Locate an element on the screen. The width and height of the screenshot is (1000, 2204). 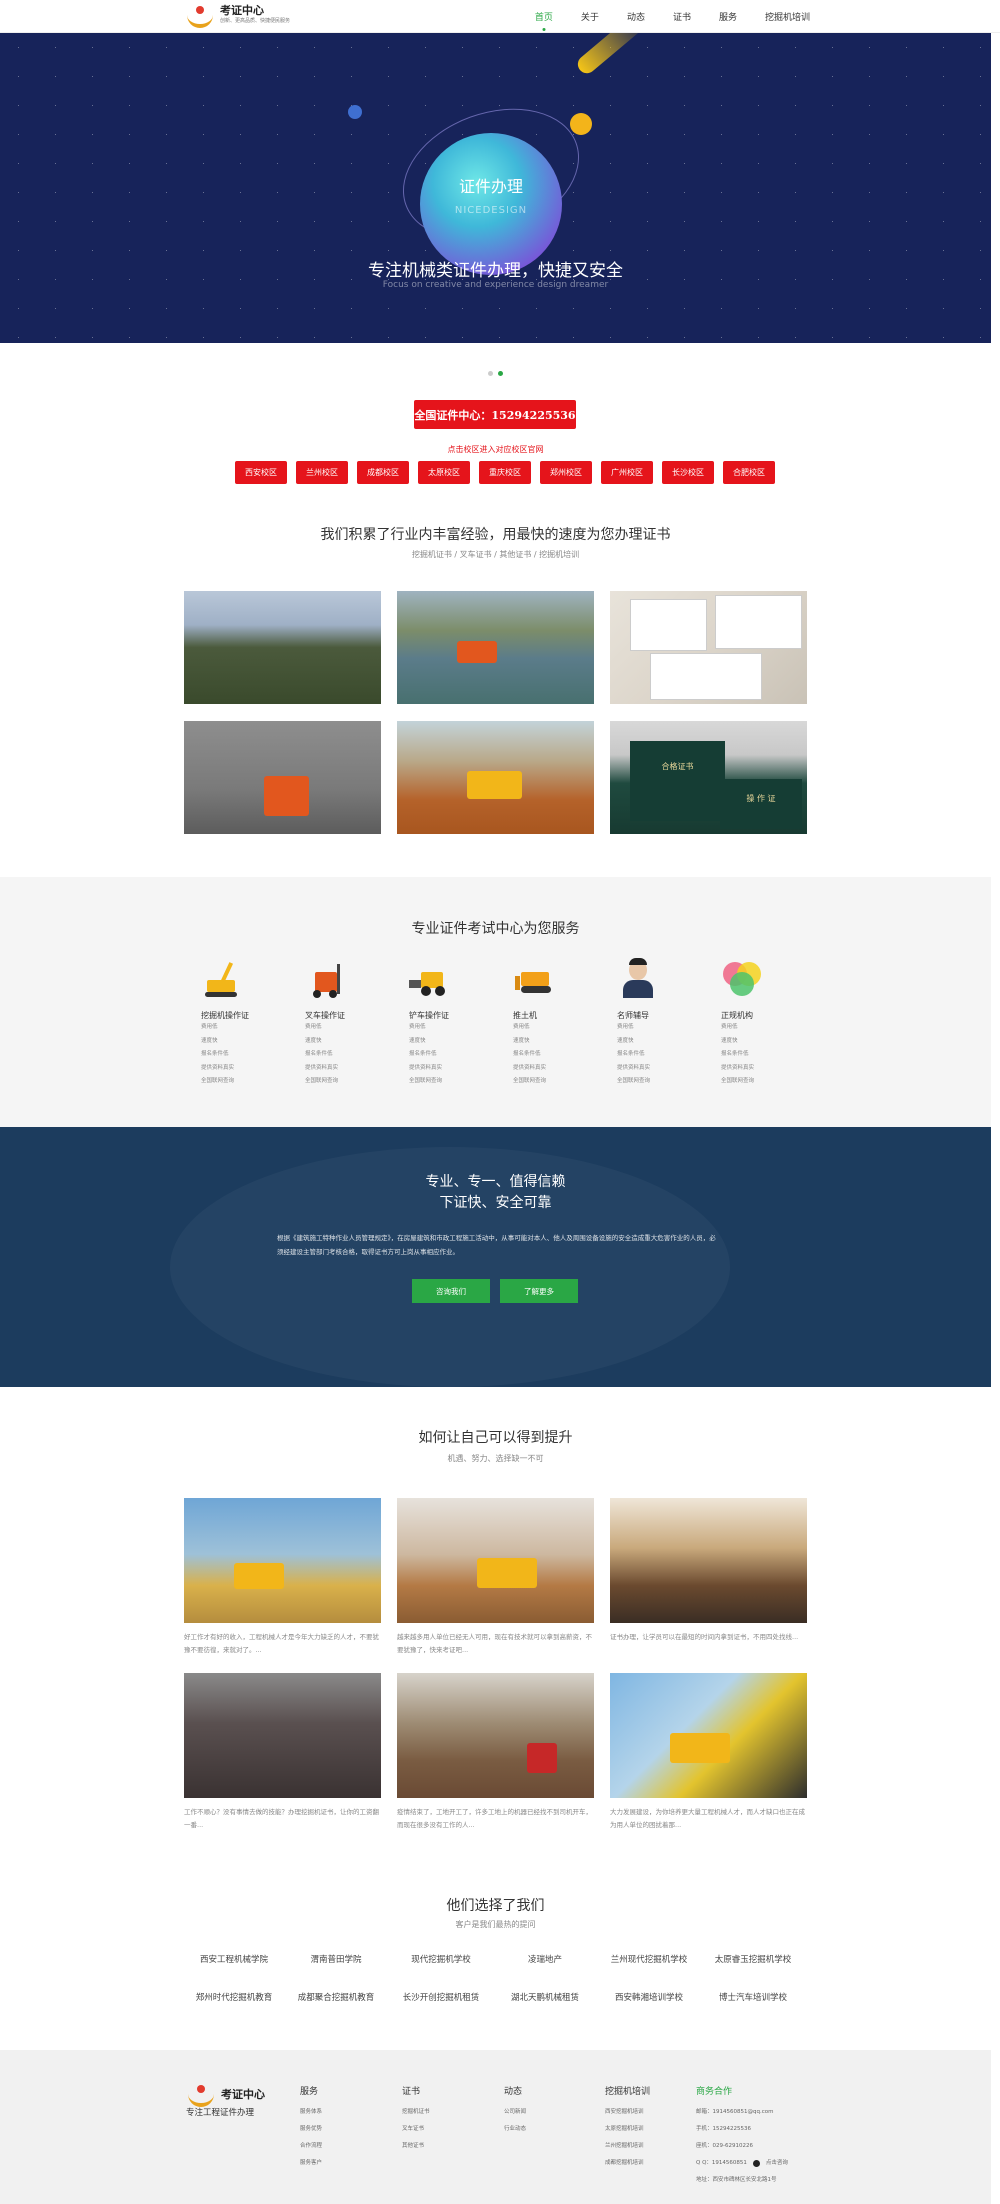
service-point: 速度快 is located at coordinates (313, 1040).